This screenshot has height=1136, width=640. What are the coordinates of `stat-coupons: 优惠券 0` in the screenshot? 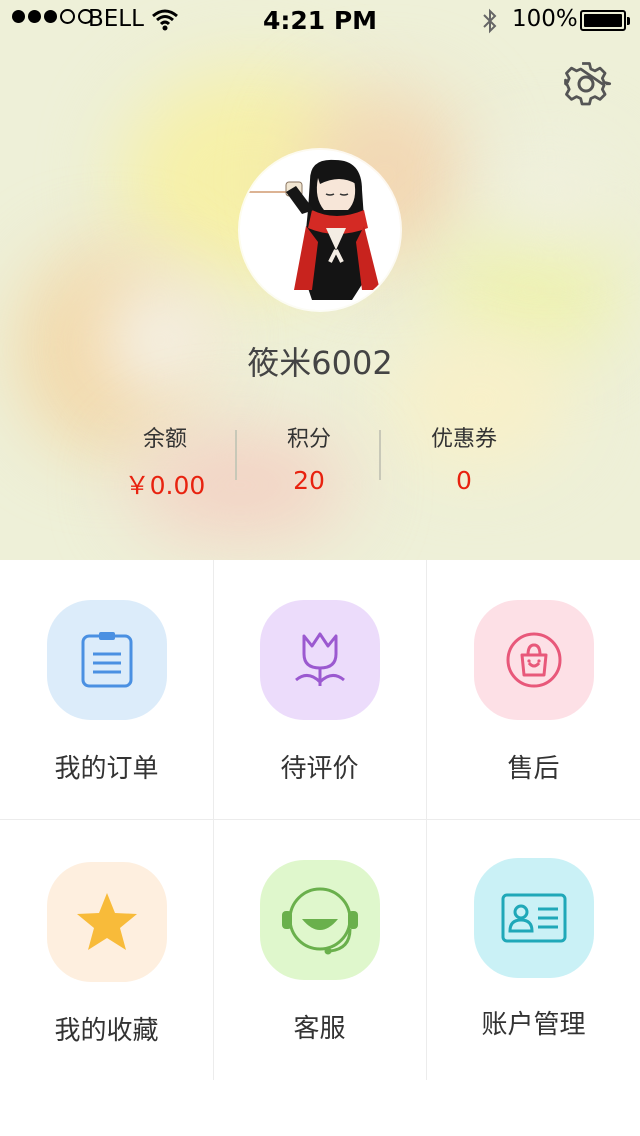 It's located at (464, 459).